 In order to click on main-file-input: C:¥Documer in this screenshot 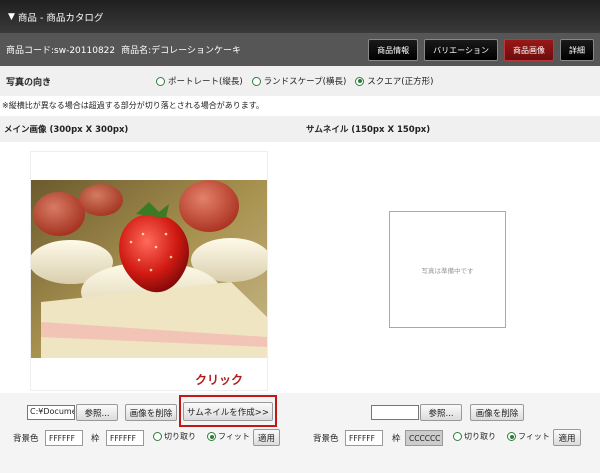, I will do `click(51, 412)`.